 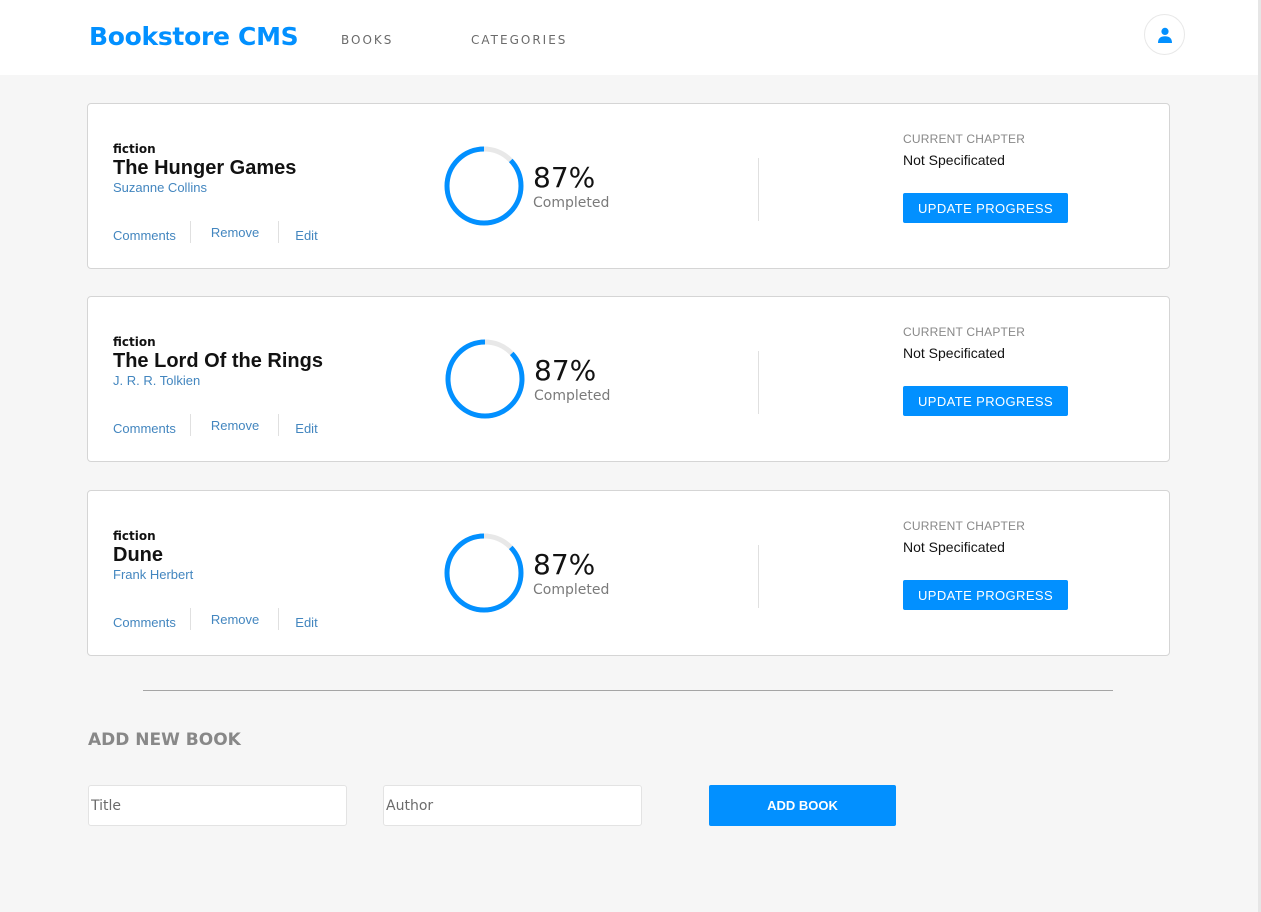 I want to click on user-icon, so click(x=1164, y=35).